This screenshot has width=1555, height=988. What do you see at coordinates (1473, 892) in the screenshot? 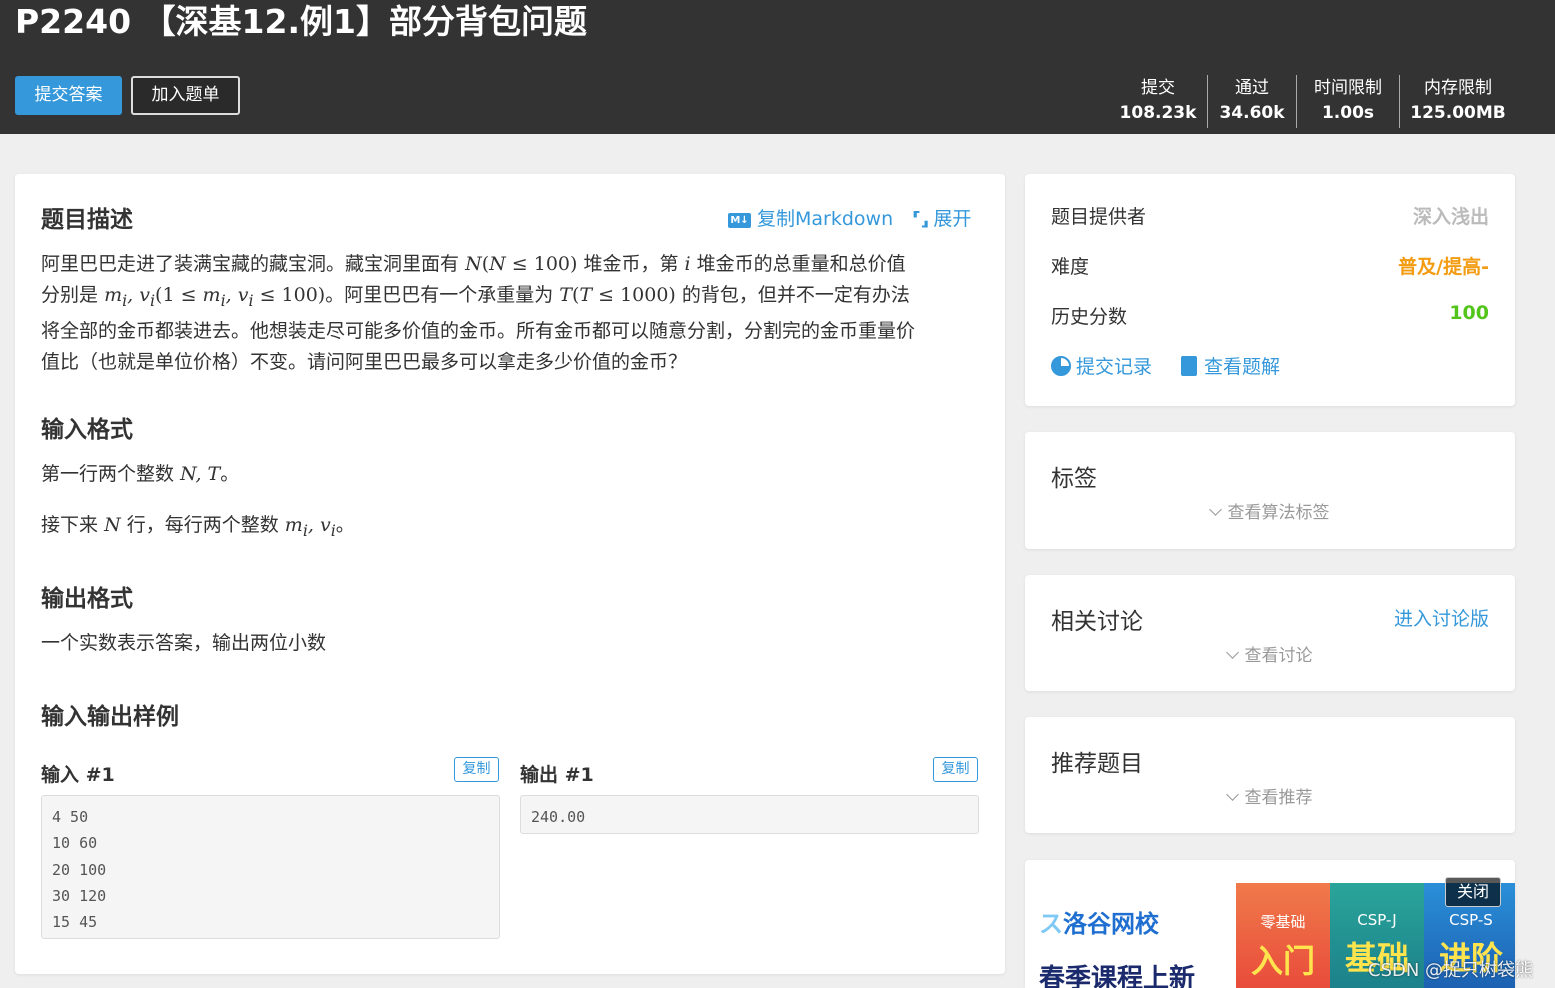
I see `close-ad-button: 关闭` at bounding box center [1473, 892].